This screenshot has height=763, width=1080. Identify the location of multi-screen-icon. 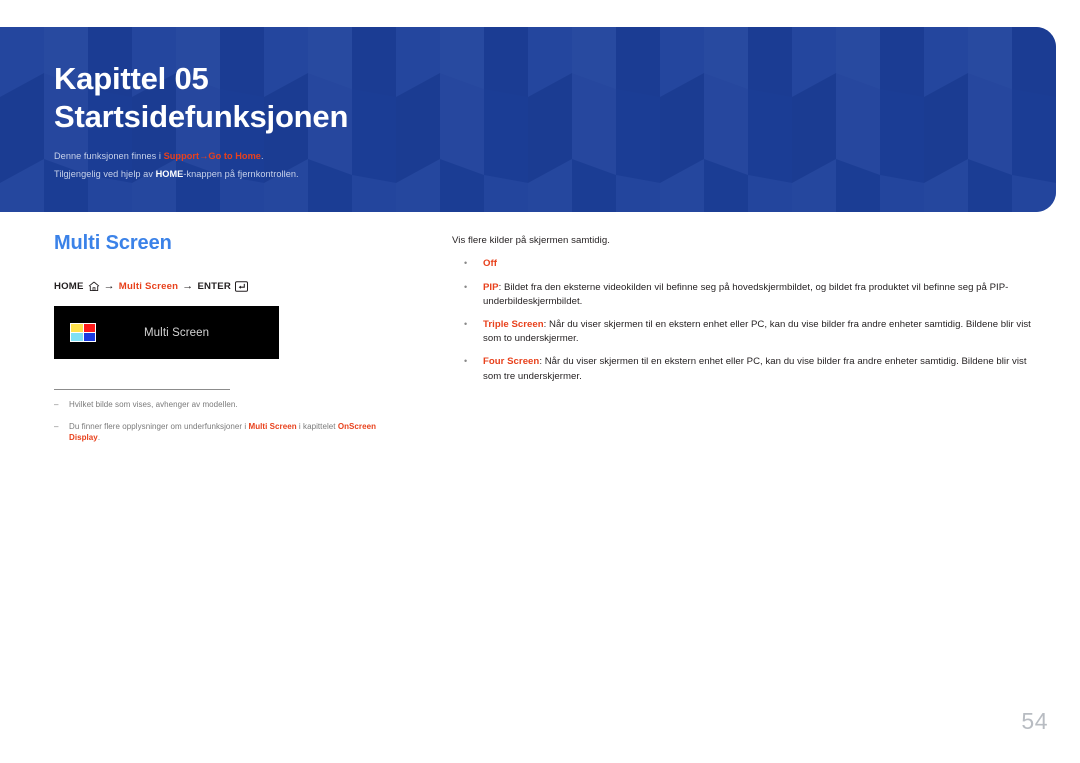
(83, 332).